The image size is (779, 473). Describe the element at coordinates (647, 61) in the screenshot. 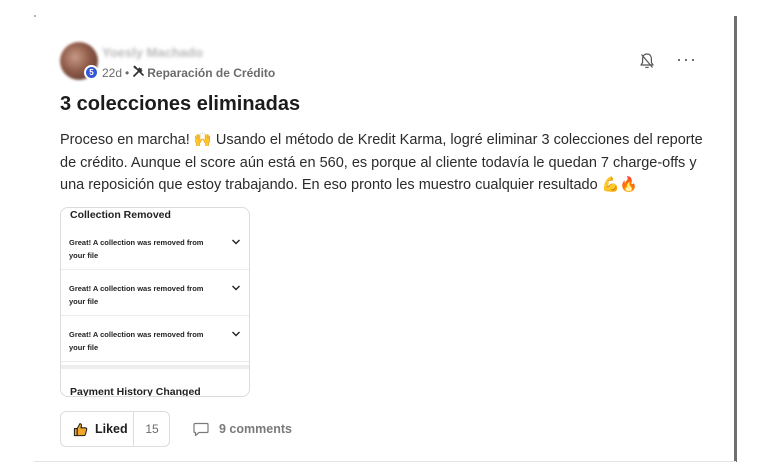

I see `bell-icon` at that location.